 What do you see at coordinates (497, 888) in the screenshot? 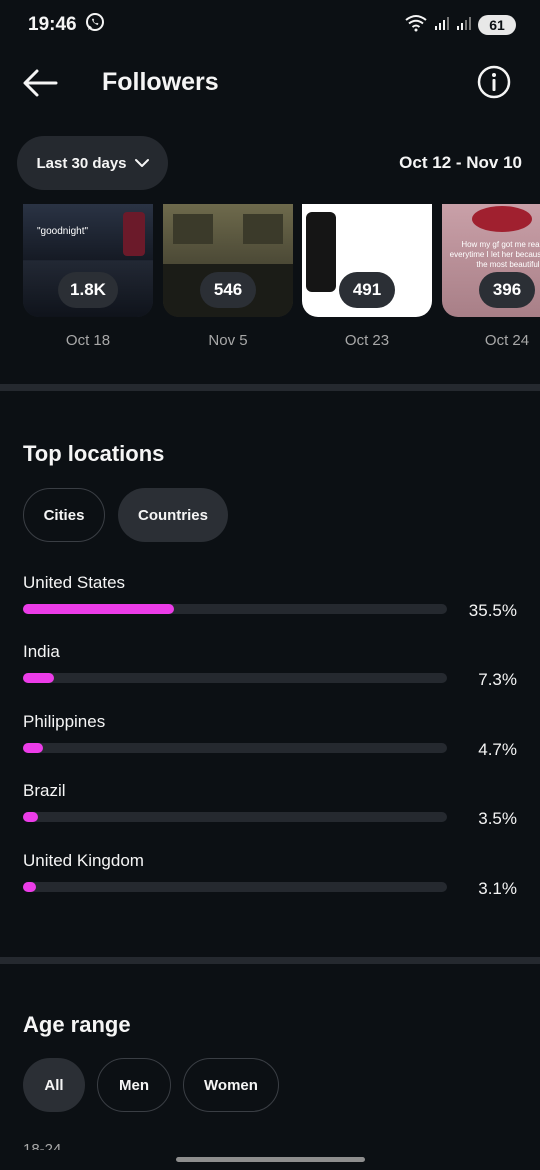
I see `location-percent: 3.1%` at bounding box center [497, 888].